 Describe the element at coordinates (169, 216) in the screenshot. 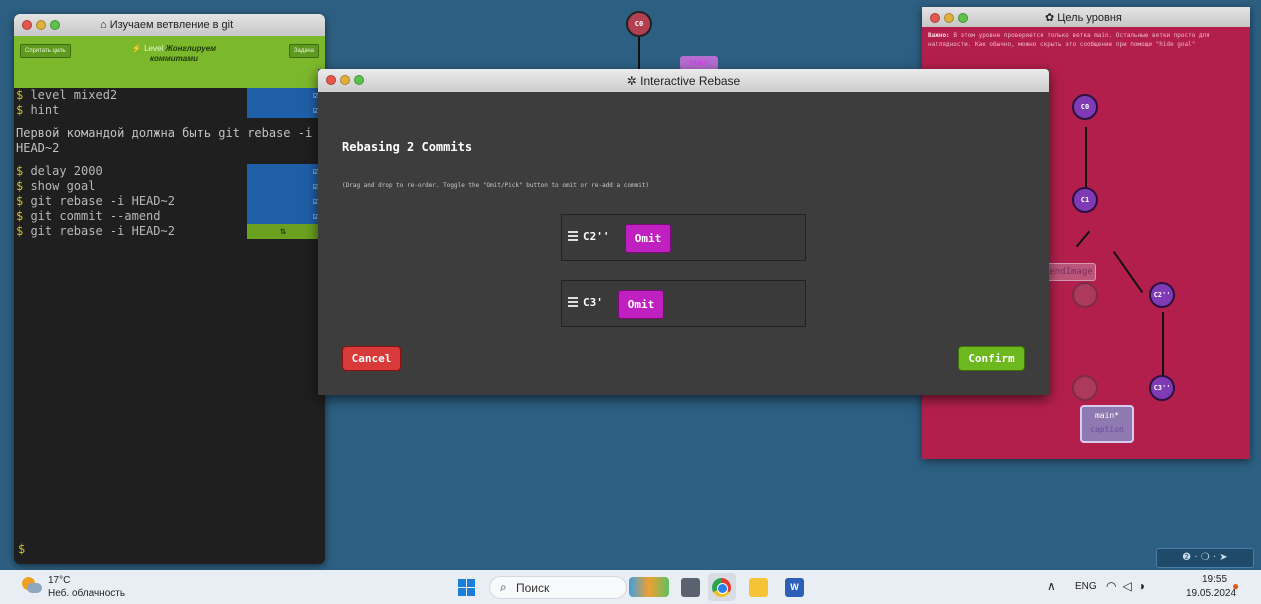

I see `command-line: $ git commit --amend ☑` at that location.